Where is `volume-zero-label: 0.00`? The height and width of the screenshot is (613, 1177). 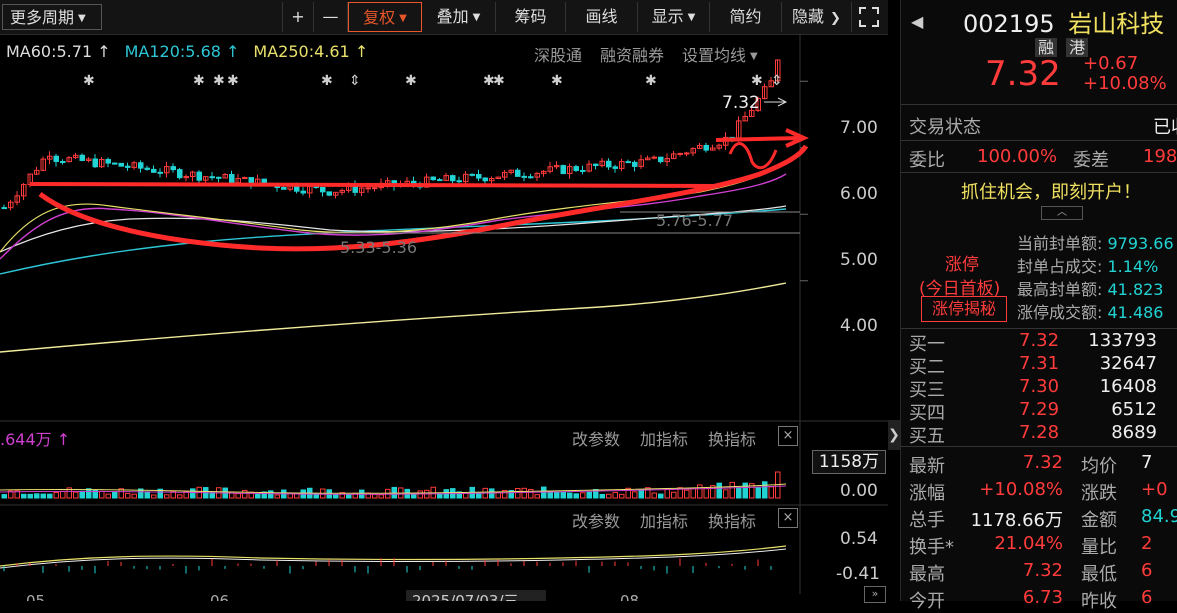
volume-zero-label: 0.00 is located at coordinates (859, 491).